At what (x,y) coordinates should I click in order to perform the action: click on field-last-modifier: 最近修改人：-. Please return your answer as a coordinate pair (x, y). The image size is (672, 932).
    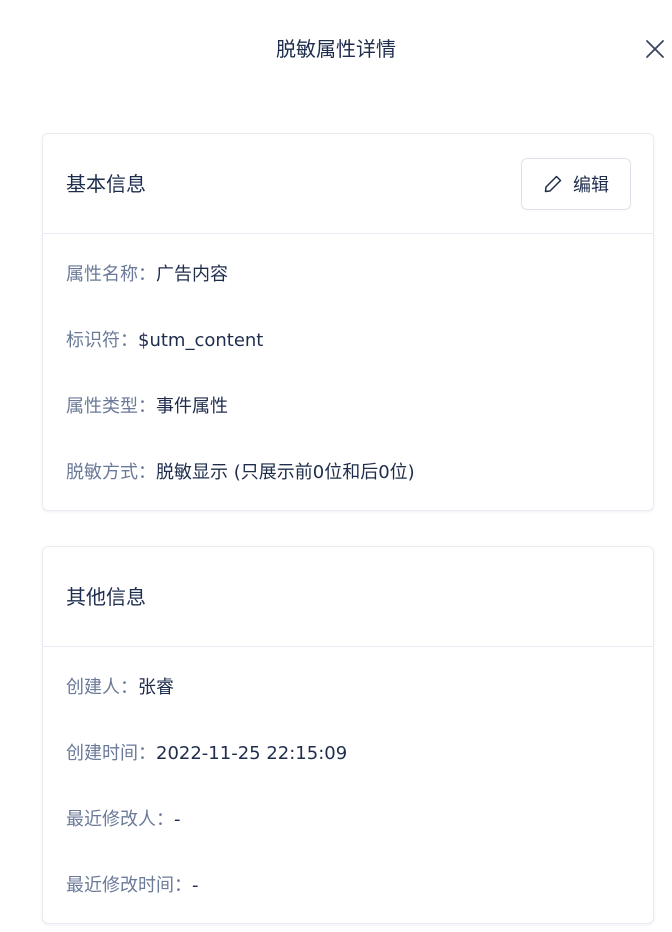
    Looking at the image, I should click on (123, 820).